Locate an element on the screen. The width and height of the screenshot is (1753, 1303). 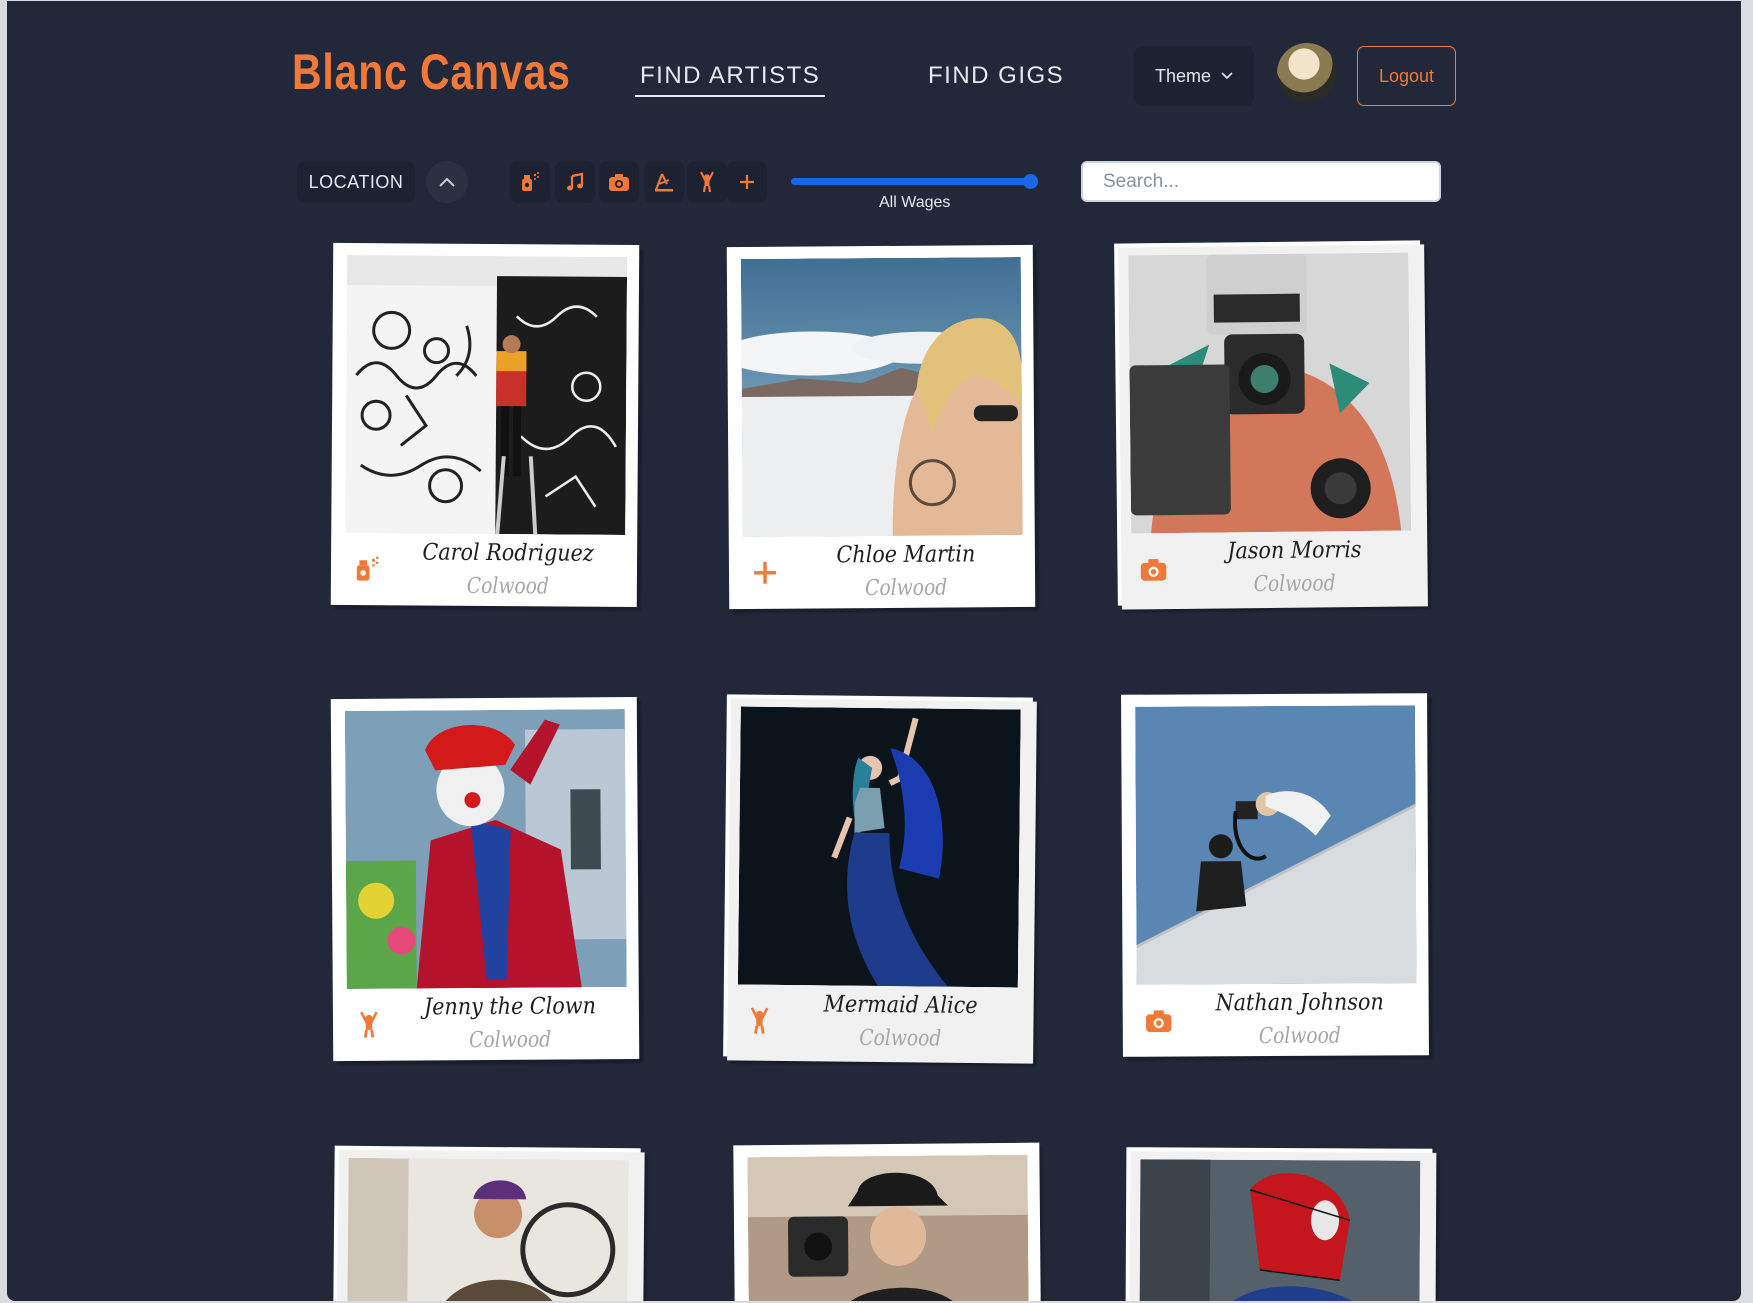
artist-card: Carol Rodriguez Colwood is located at coordinates (485, 425).